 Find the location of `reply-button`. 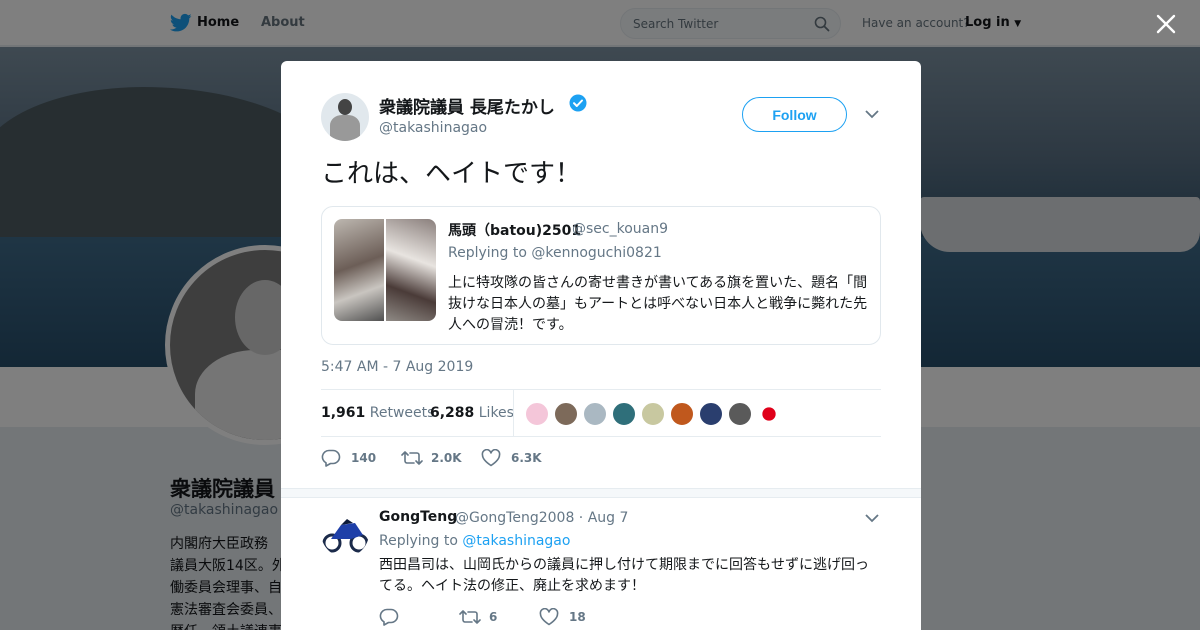

reply-button is located at coordinates (409, 617).